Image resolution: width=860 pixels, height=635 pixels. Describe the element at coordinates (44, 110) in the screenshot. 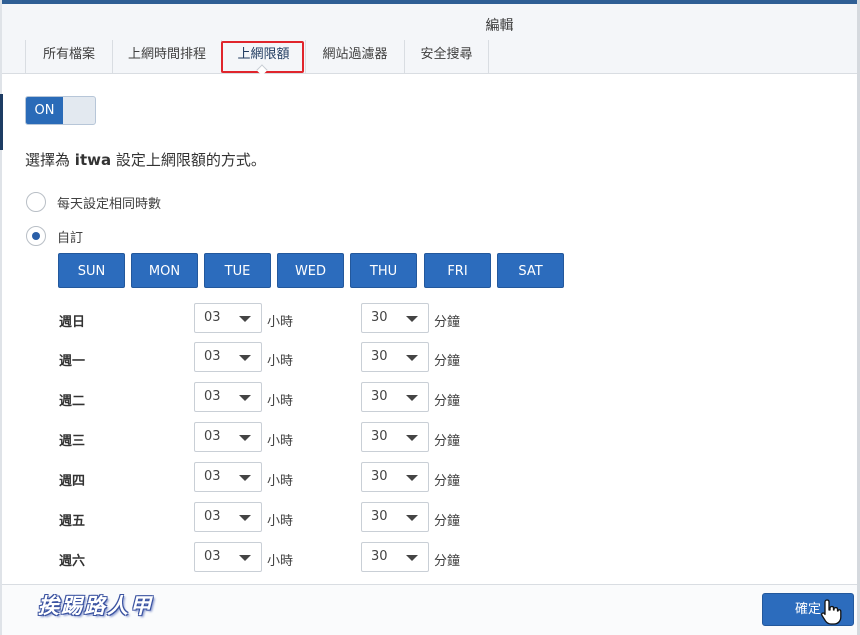

I see `toggle-on-label: ON` at that location.